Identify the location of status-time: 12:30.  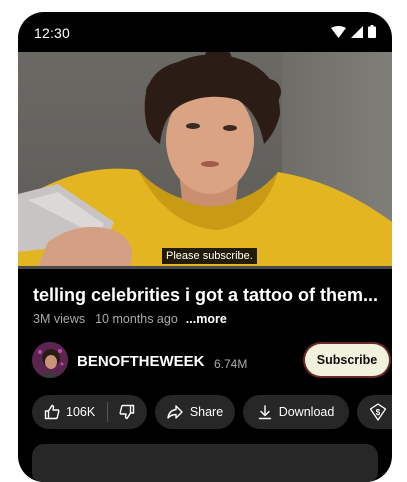
(52, 33).